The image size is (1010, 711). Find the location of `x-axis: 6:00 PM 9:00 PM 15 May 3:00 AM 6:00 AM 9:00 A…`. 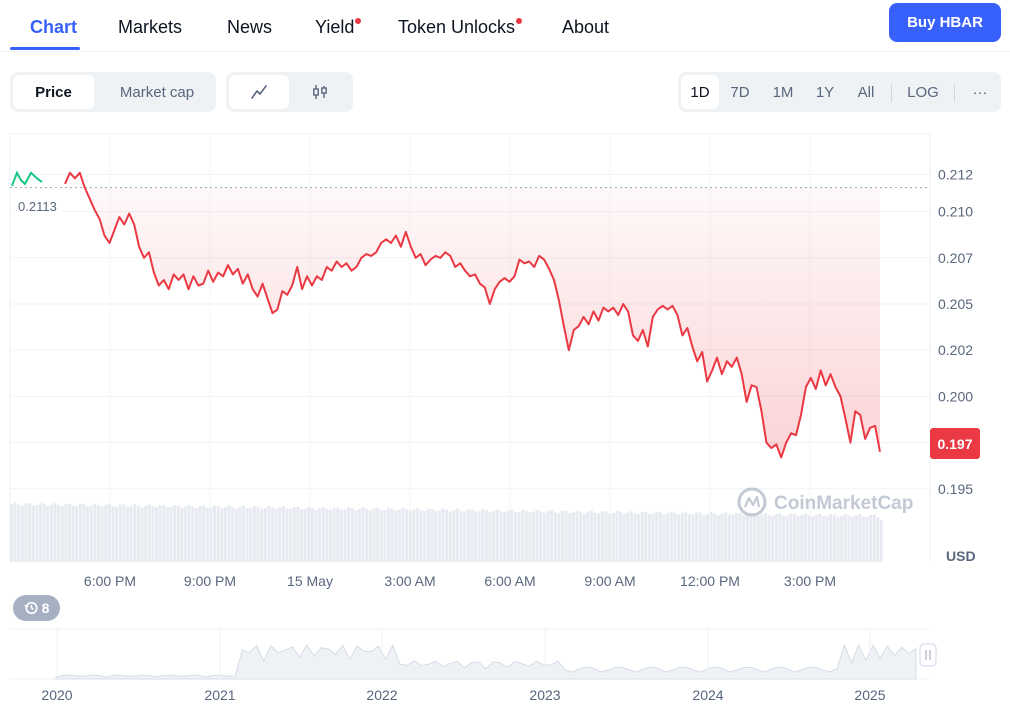

x-axis: 6:00 PM 9:00 PM 15 May 3:00 AM 6:00 AM 9:00 A… is located at coordinates (460, 581).